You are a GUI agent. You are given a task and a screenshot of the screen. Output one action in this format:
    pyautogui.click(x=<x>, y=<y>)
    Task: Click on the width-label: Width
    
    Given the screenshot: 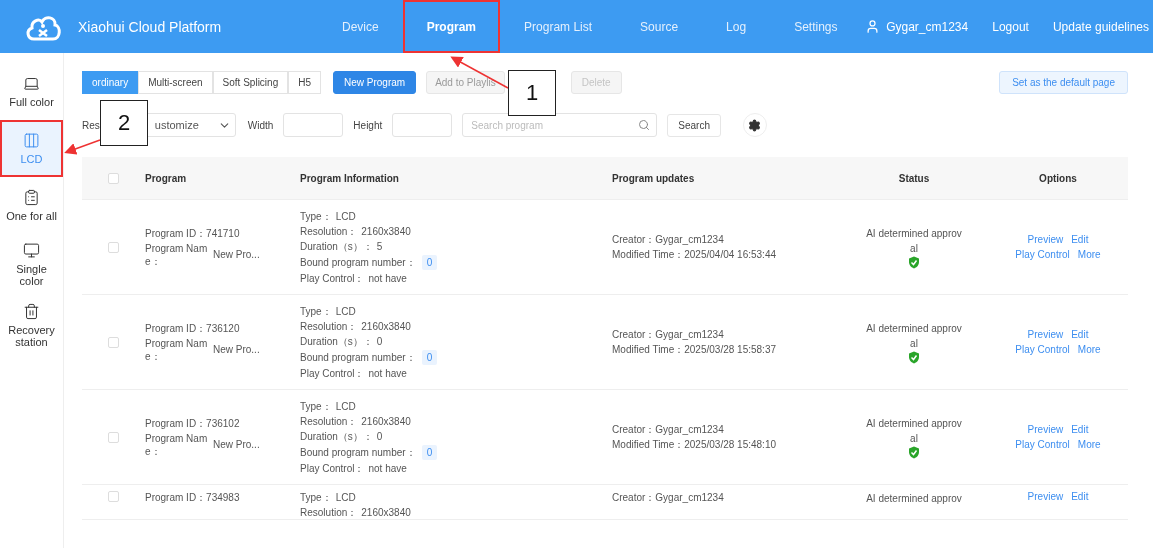 What is the action you would take?
    pyautogui.click(x=260, y=125)
    